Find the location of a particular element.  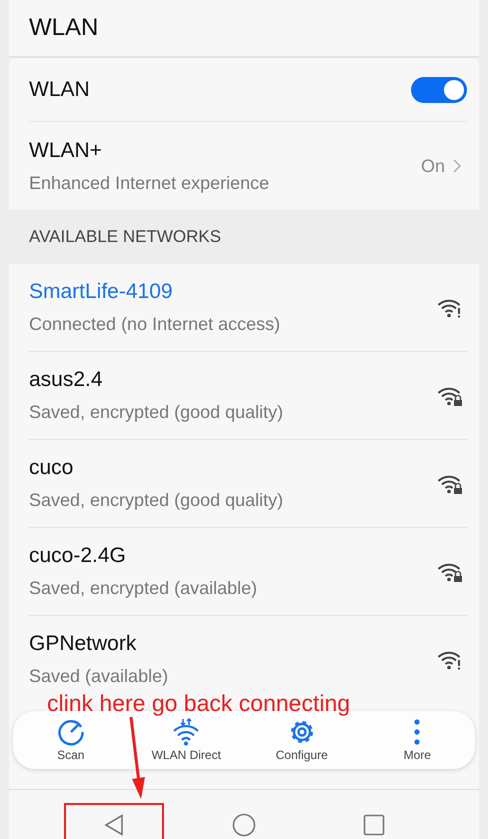

toolbar-button: Scan is located at coordinates (70, 740).